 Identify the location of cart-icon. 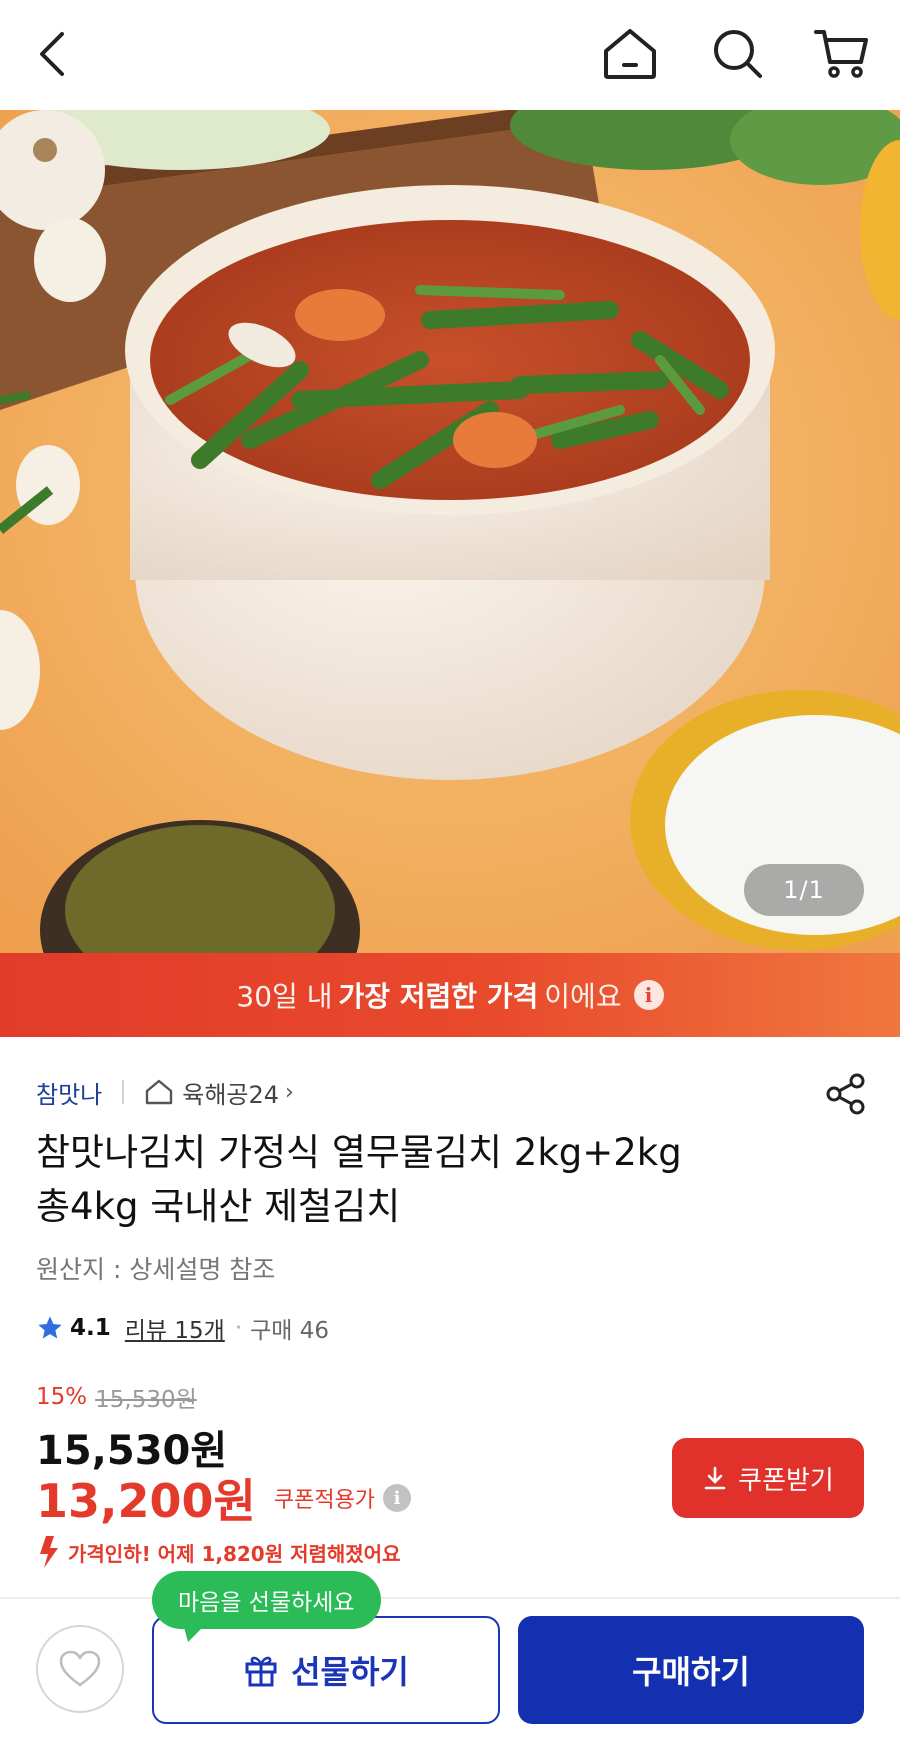
(841, 54).